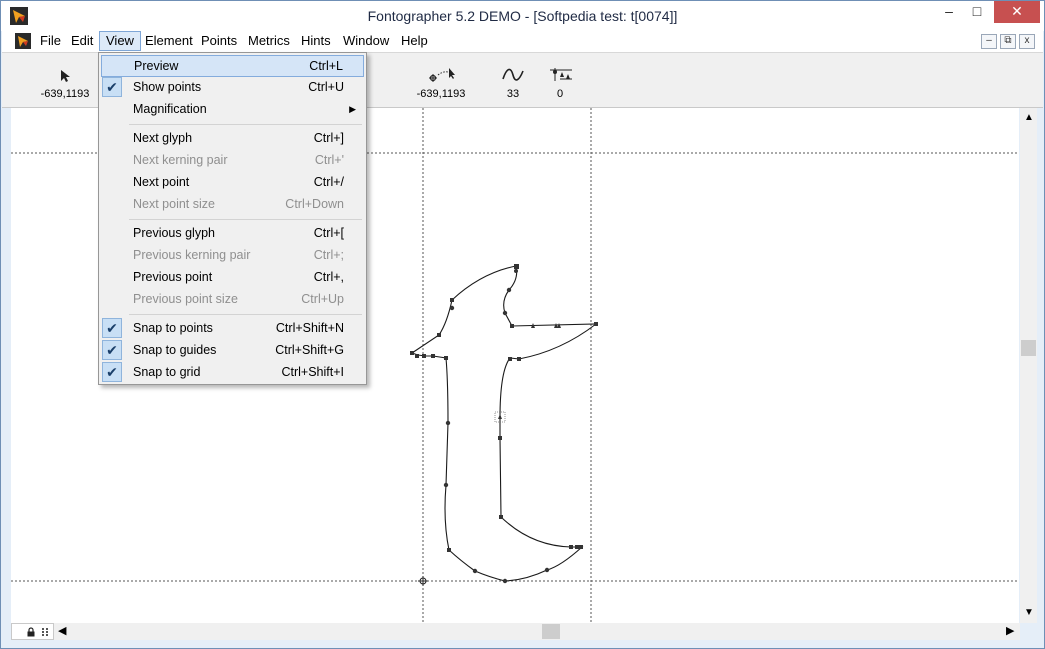 Image resolution: width=1045 pixels, height=649 pixels. I want to click on menu-item-show-points: ✔ Show points Ctrl+U, so click(232, 88).